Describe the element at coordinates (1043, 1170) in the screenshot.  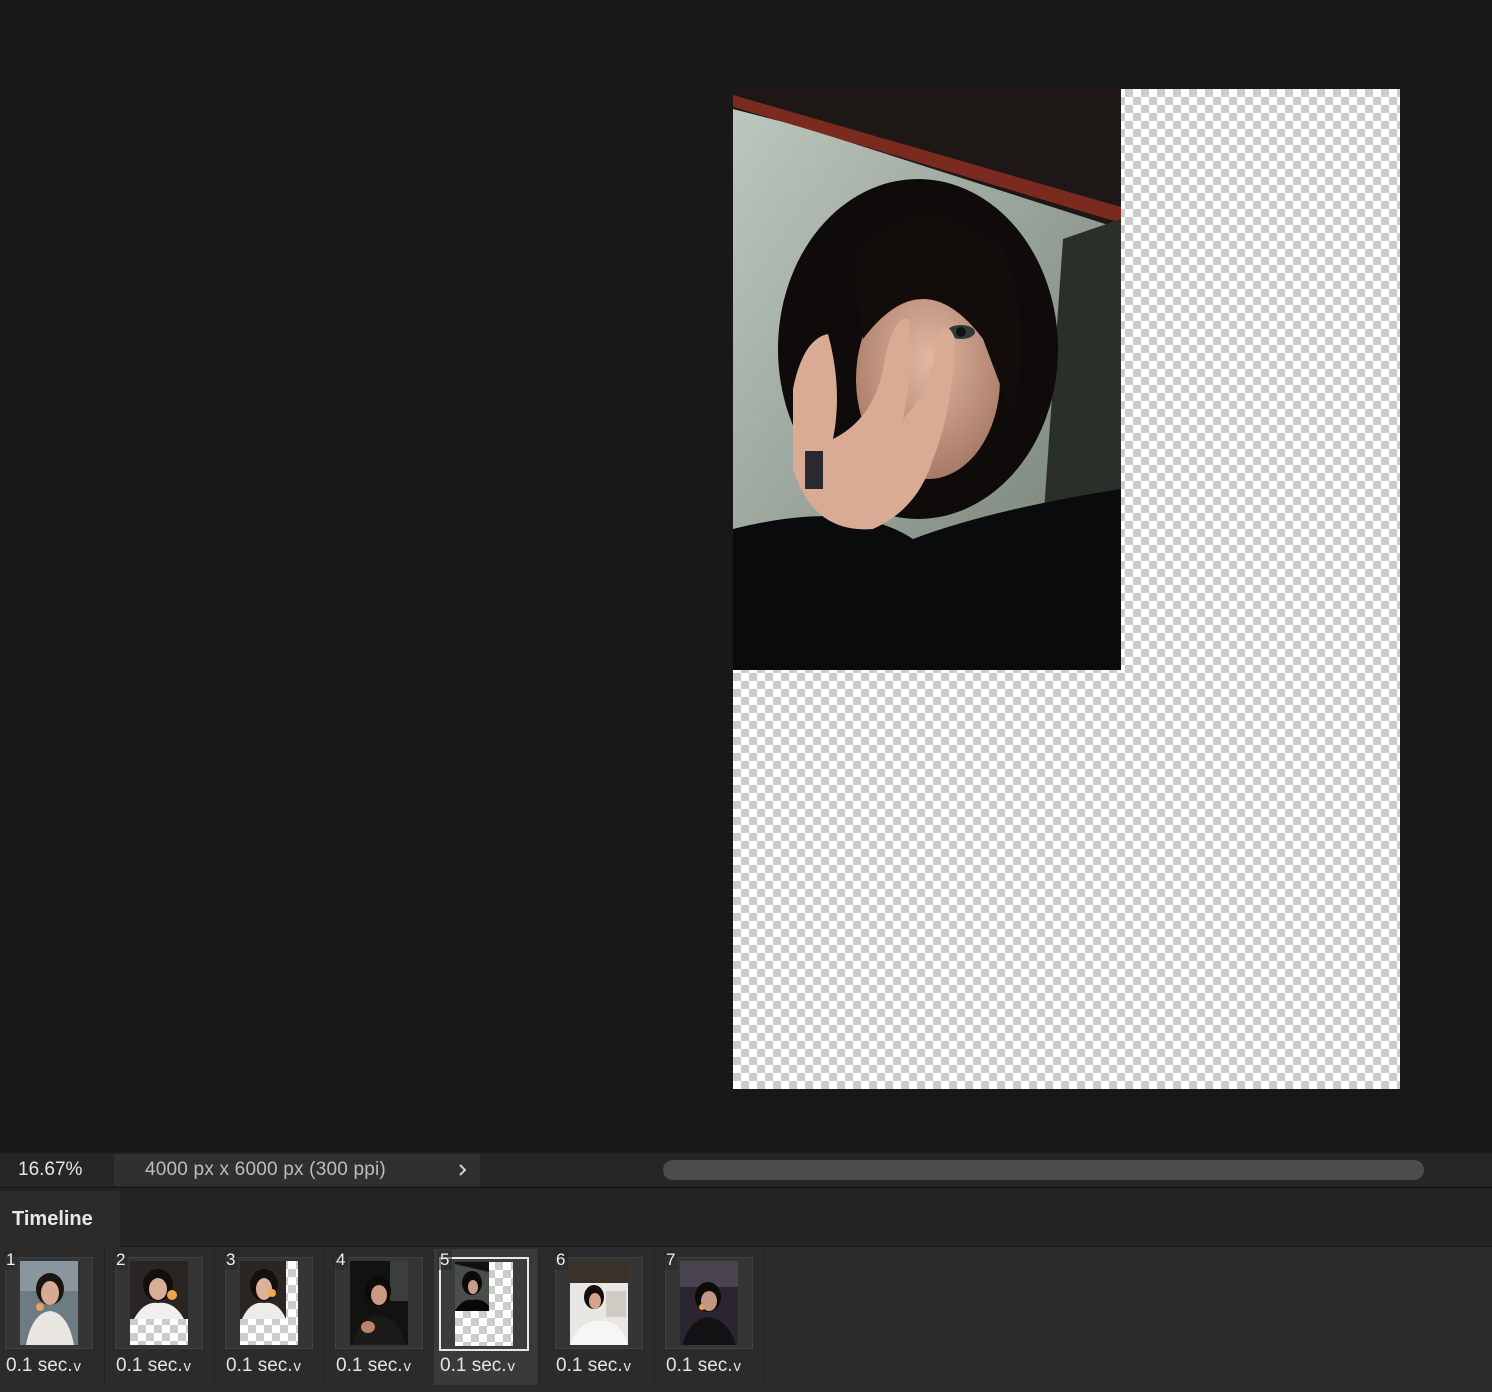
I see `horizontal-scrollbar` at that location.